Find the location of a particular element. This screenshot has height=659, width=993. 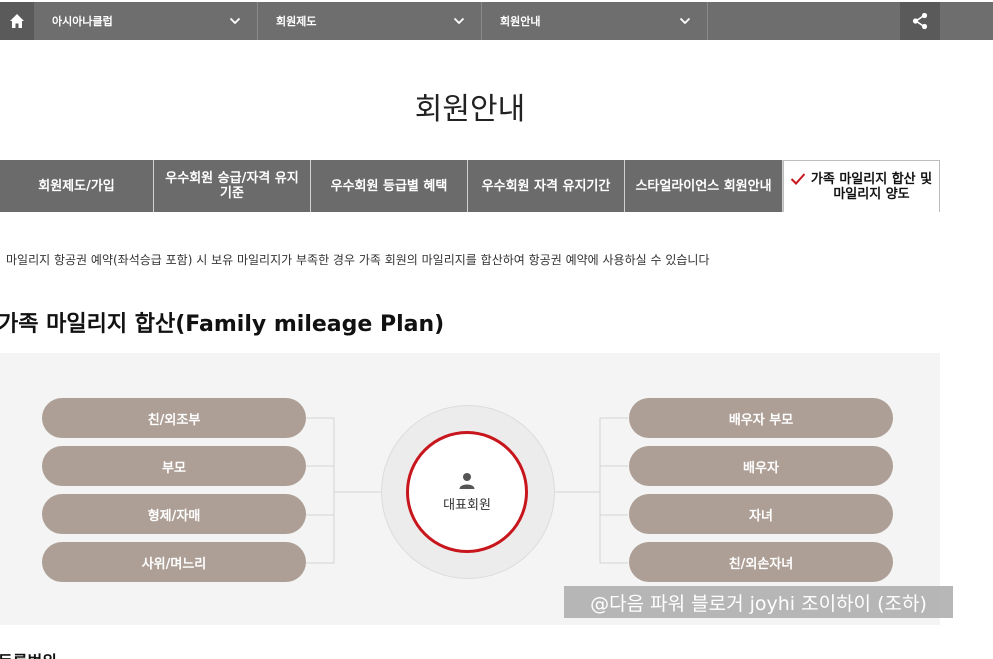

relation-pill: 사위/며느리 is located at coordinates (174, 562).